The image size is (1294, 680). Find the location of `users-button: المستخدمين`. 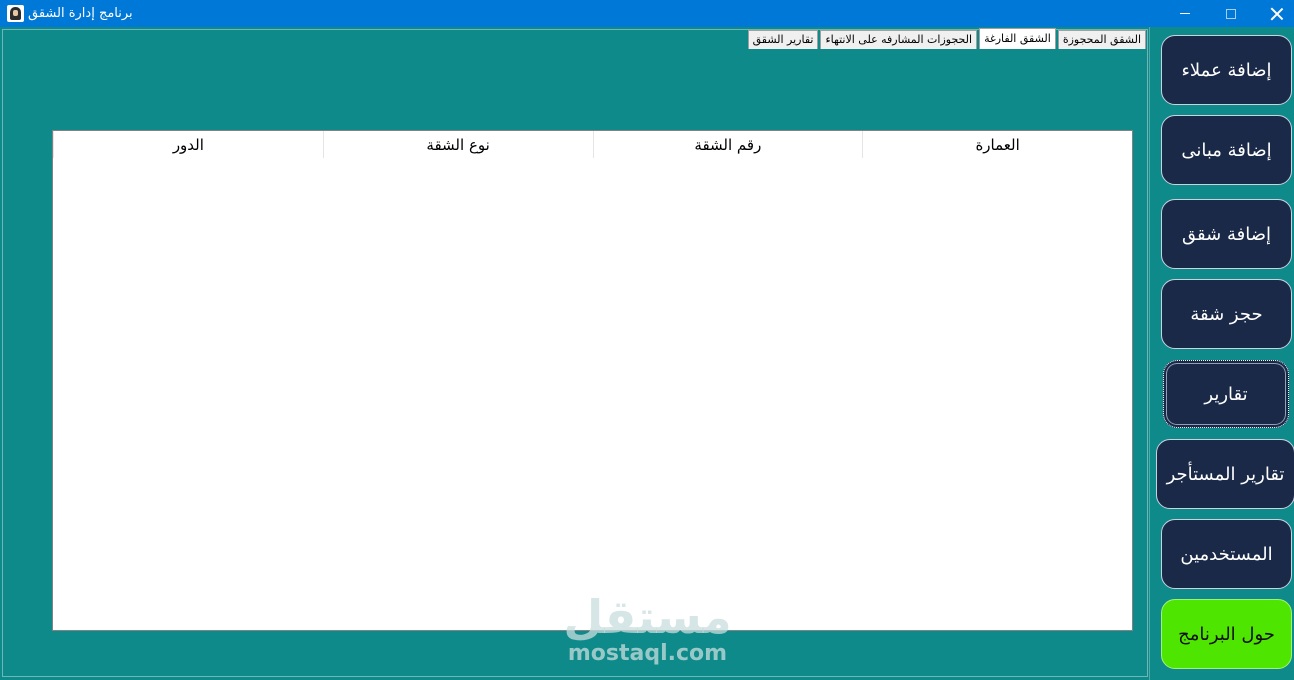

users-button: المستخدمين is located at coordinates (1226, 554).